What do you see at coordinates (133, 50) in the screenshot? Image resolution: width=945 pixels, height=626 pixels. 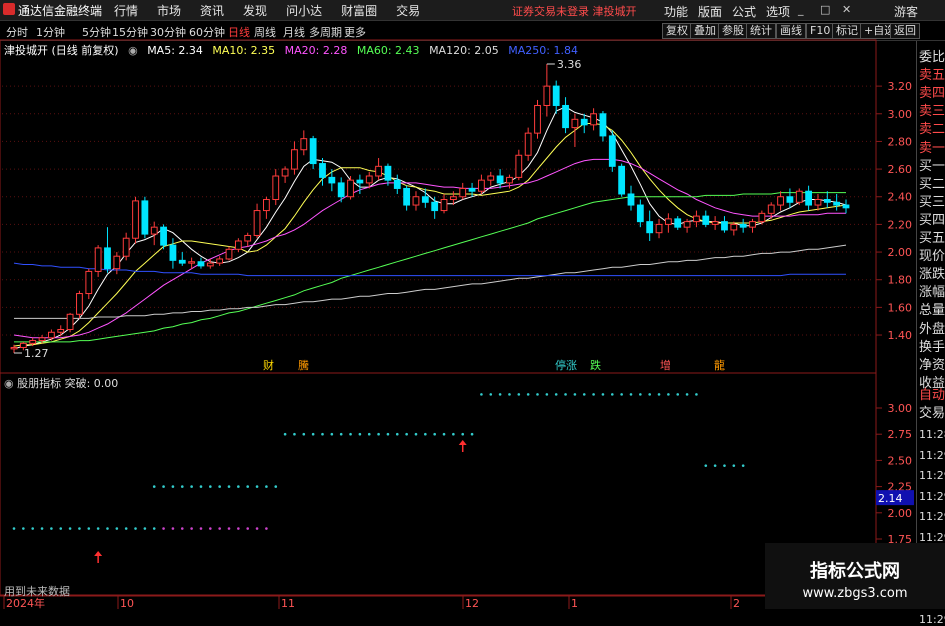 I see `ma-toggle-icon: ◉` at bounding box center [133, 50].